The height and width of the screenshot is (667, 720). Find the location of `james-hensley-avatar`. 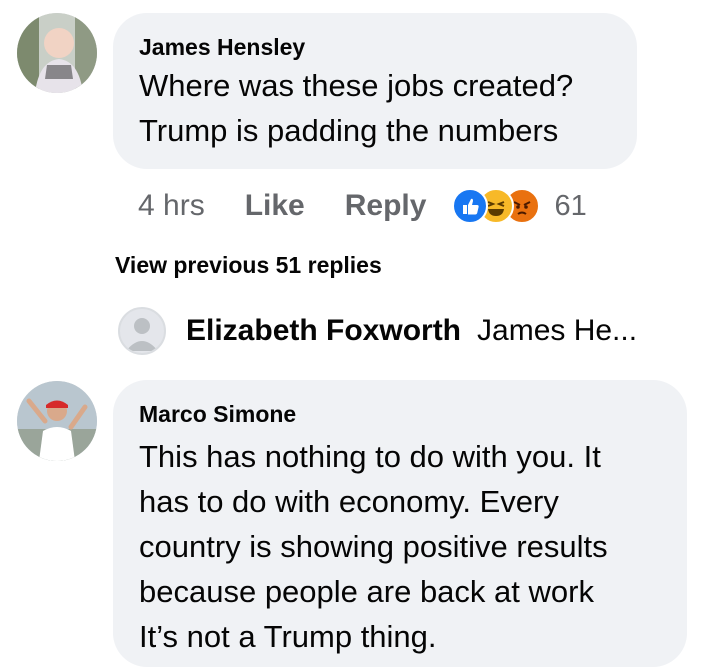

james-hensley-avatar is located at coordinates (57, 53).